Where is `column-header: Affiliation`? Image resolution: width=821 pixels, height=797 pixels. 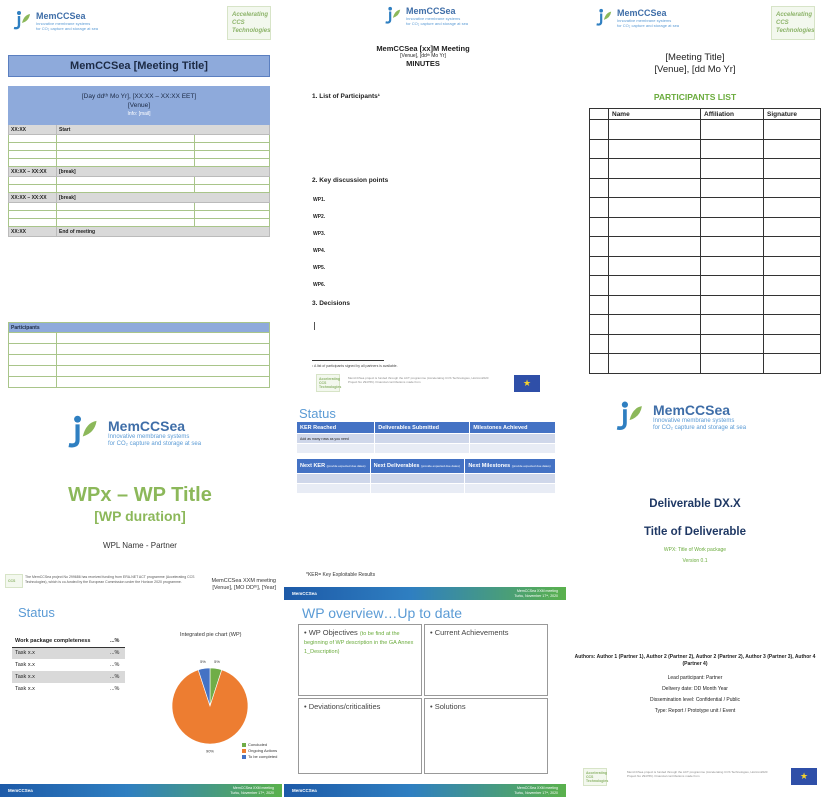 column-header: Affiliation is located at coordinates (732, 114).